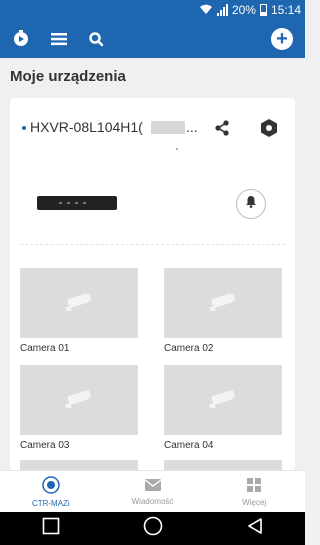  Describe the element at coordinates (51, 485) in the screenshot. I see `home-icon` at that location.